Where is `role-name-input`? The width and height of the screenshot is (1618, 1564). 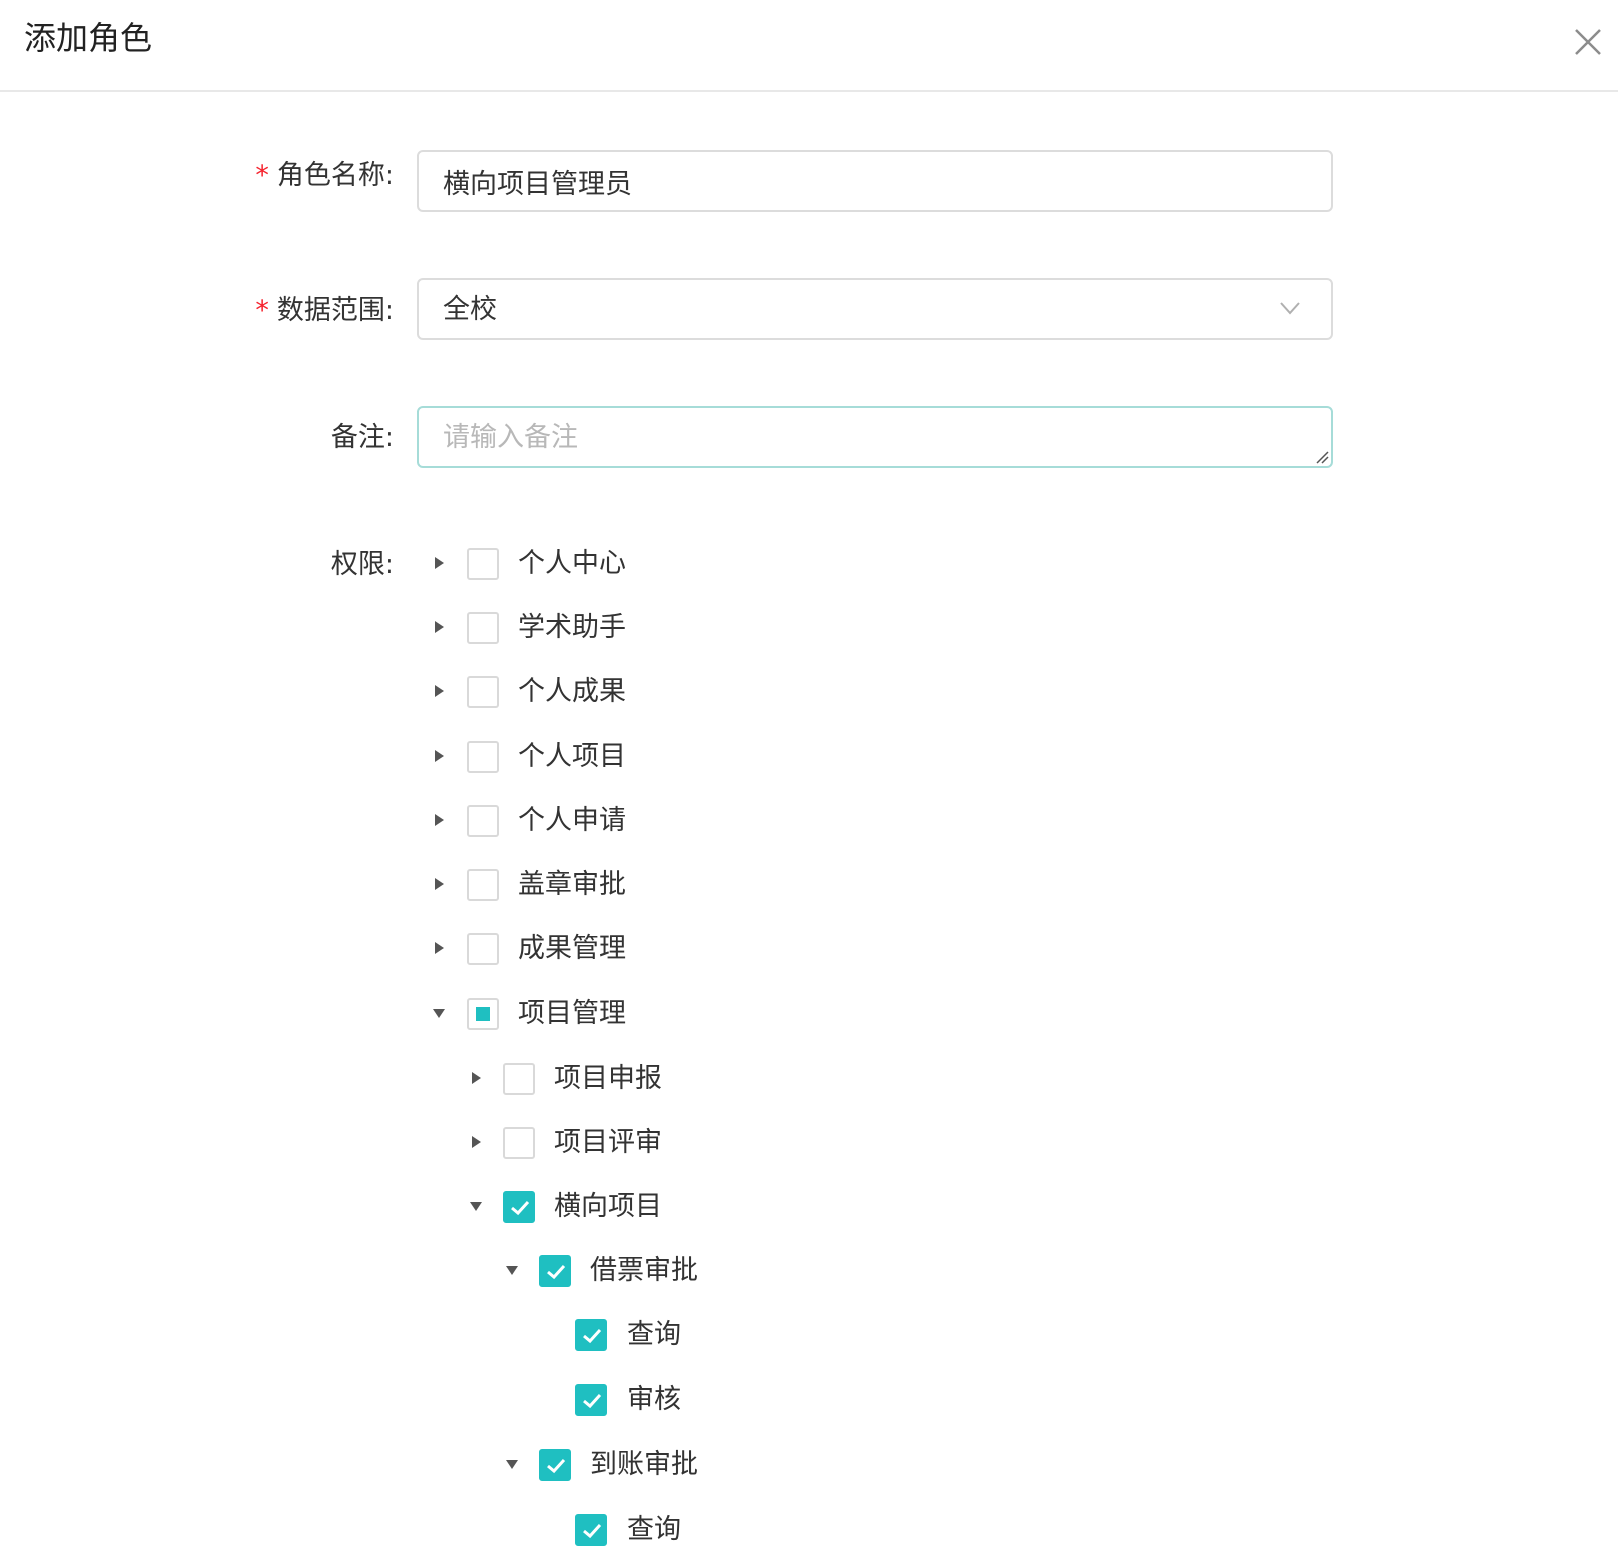
role-name-input is located at coordinates (875, 181).